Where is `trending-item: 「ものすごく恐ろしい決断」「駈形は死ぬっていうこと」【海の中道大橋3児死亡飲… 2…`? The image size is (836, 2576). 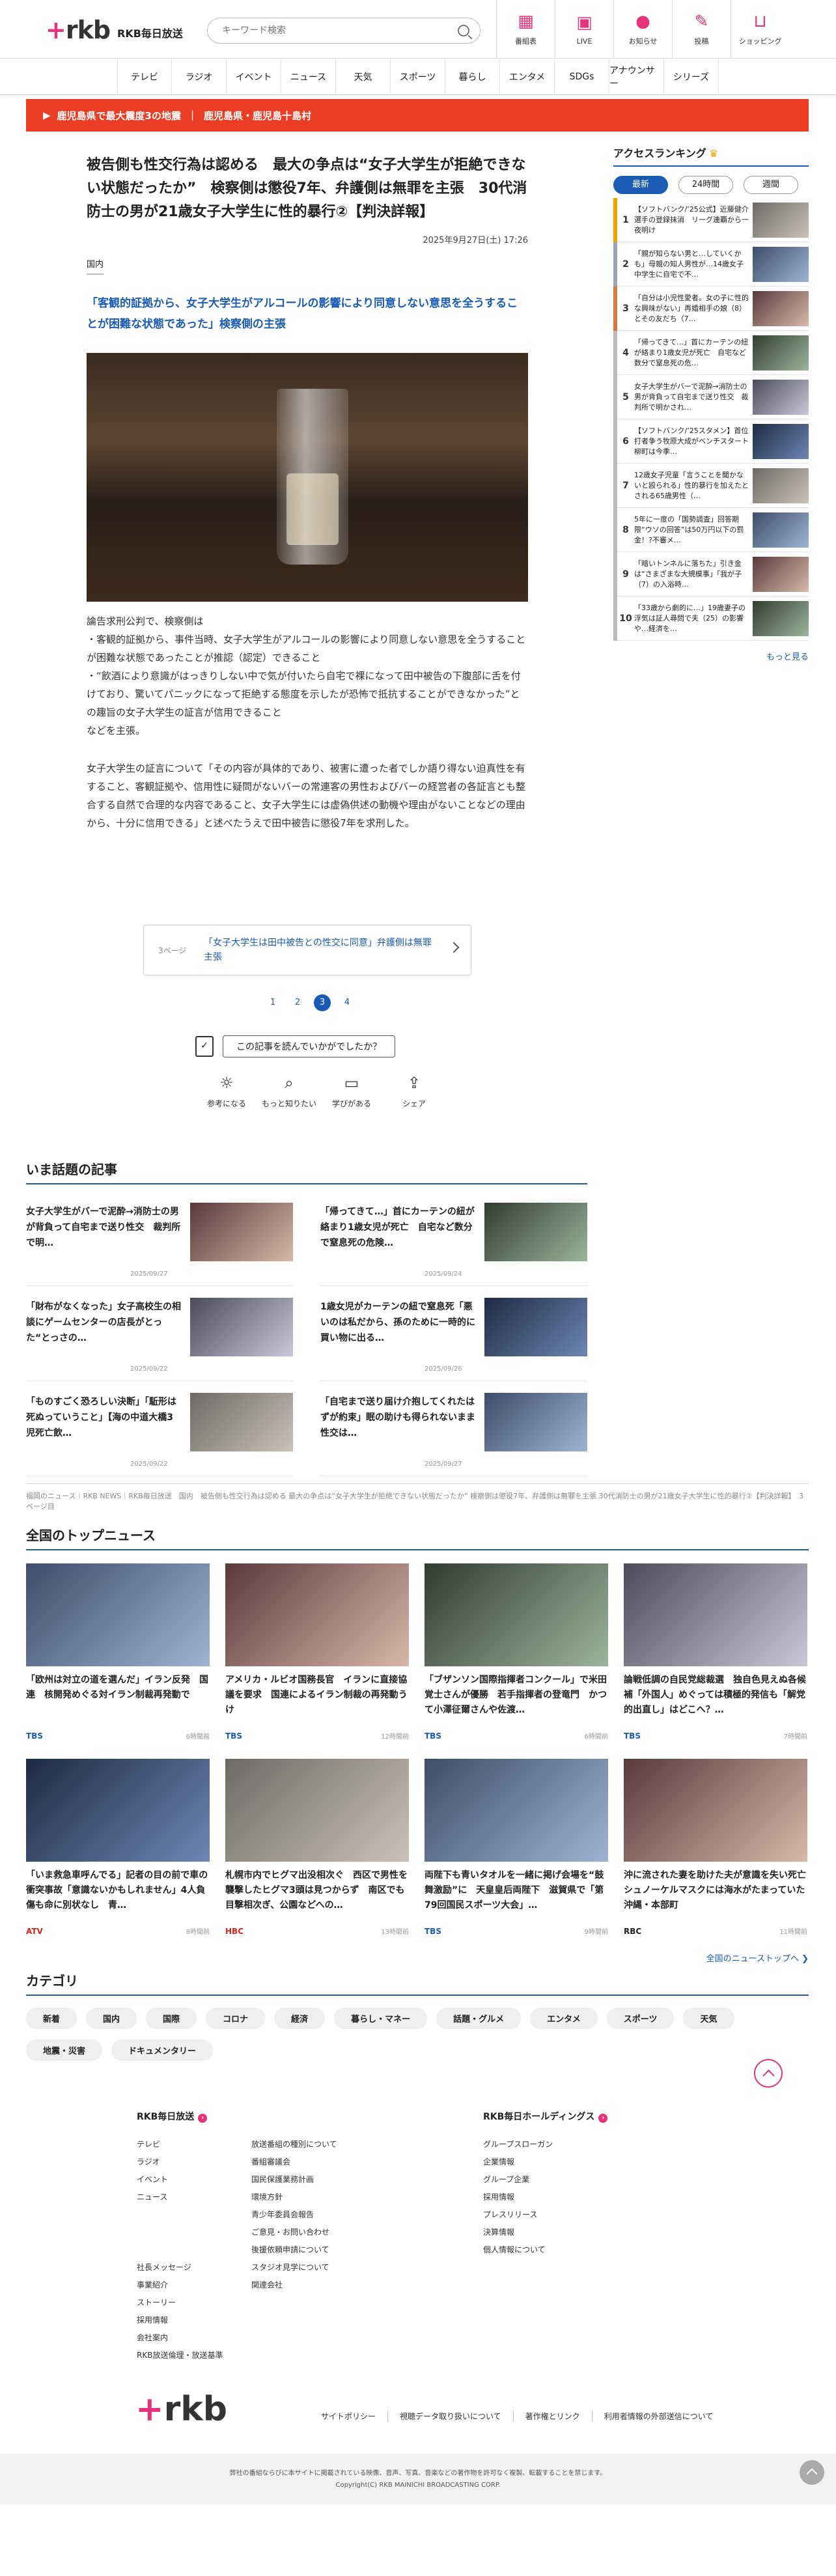 trending-item: 「ものすごく恐ろしい決断」「駈形は死ぬっていうこと」【海の中道大橋3児死亡飲… 2… is located at coordinates (159, 1432).